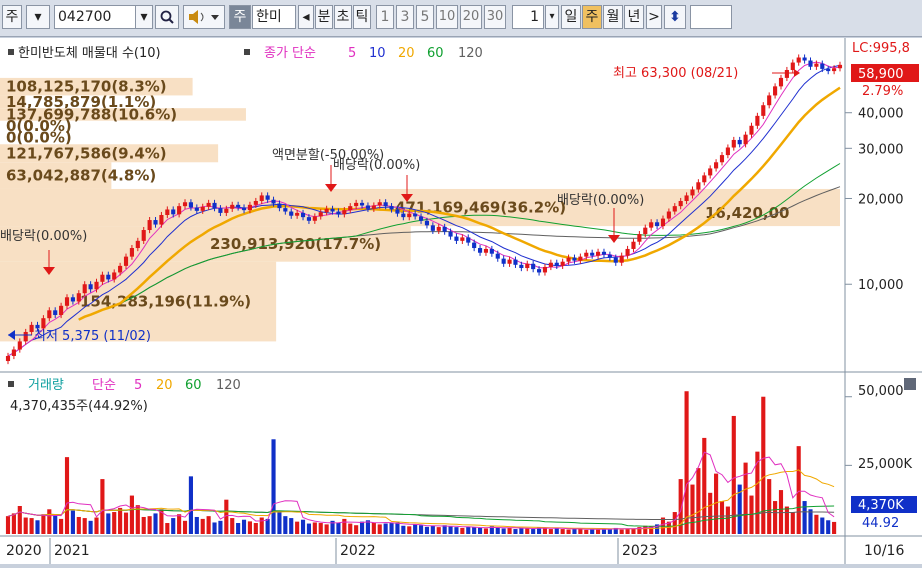 The height and width of the screenshot is (568, 922). What do you see at coordinates (613, 17) in the screenshot?
I see `period-month-button: 월` at bounding box center [613, 17].